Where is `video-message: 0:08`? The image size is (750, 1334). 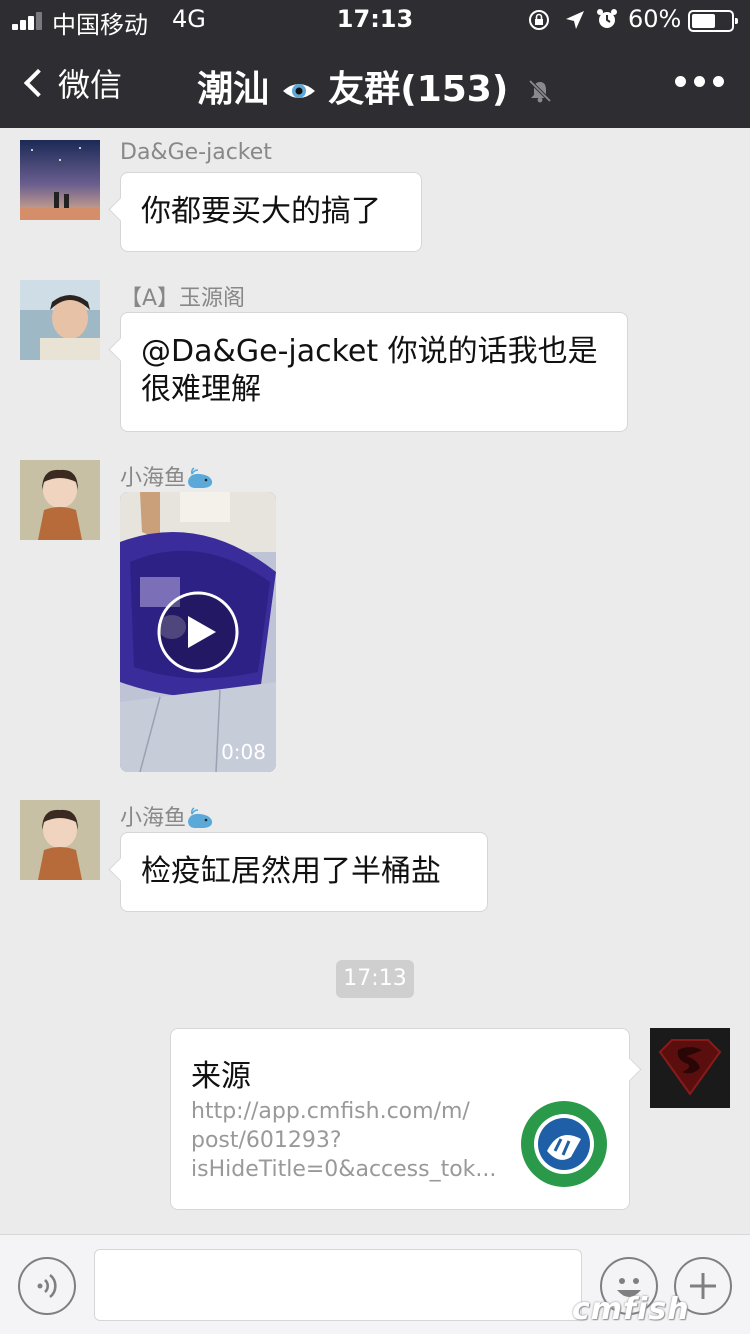
video-message: 0:08 is located at coordinates (198, 632).